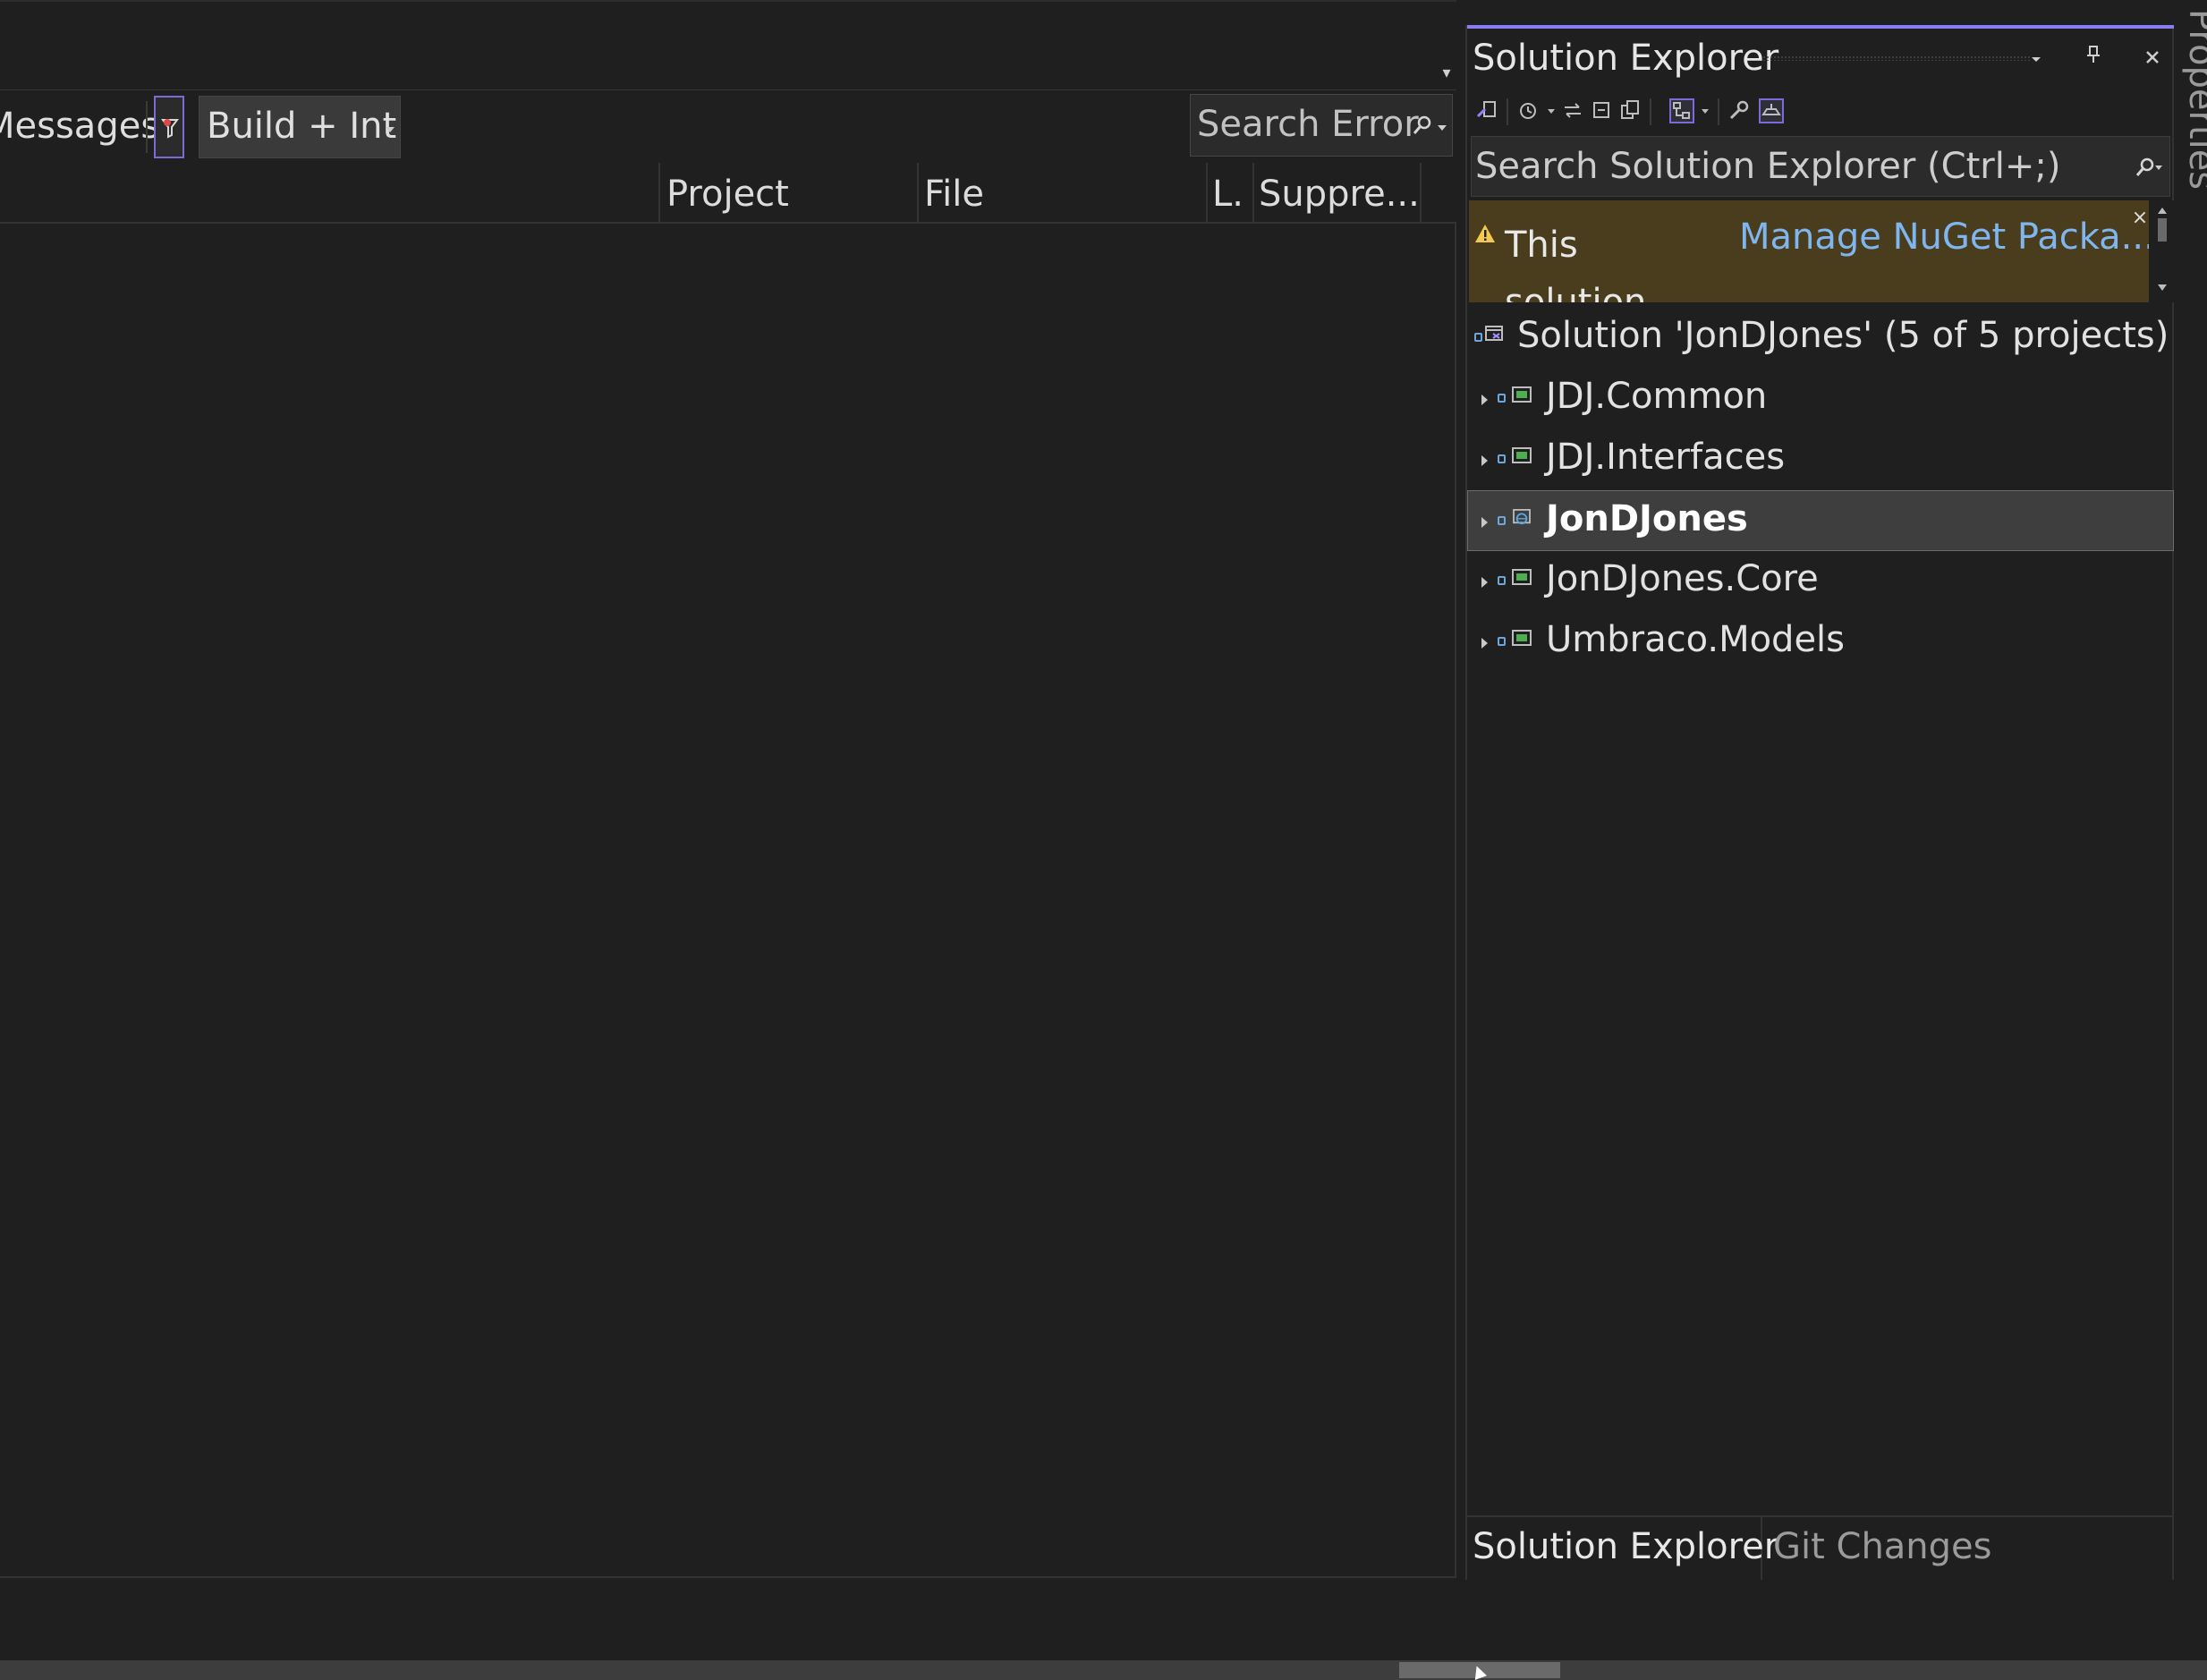 Image resolution: width=2207 pixels, height=1680 pixels. Describe the element at coordinates (1821, 111) in the screenshot. I see `solution-explorer-toolbar` at that location.